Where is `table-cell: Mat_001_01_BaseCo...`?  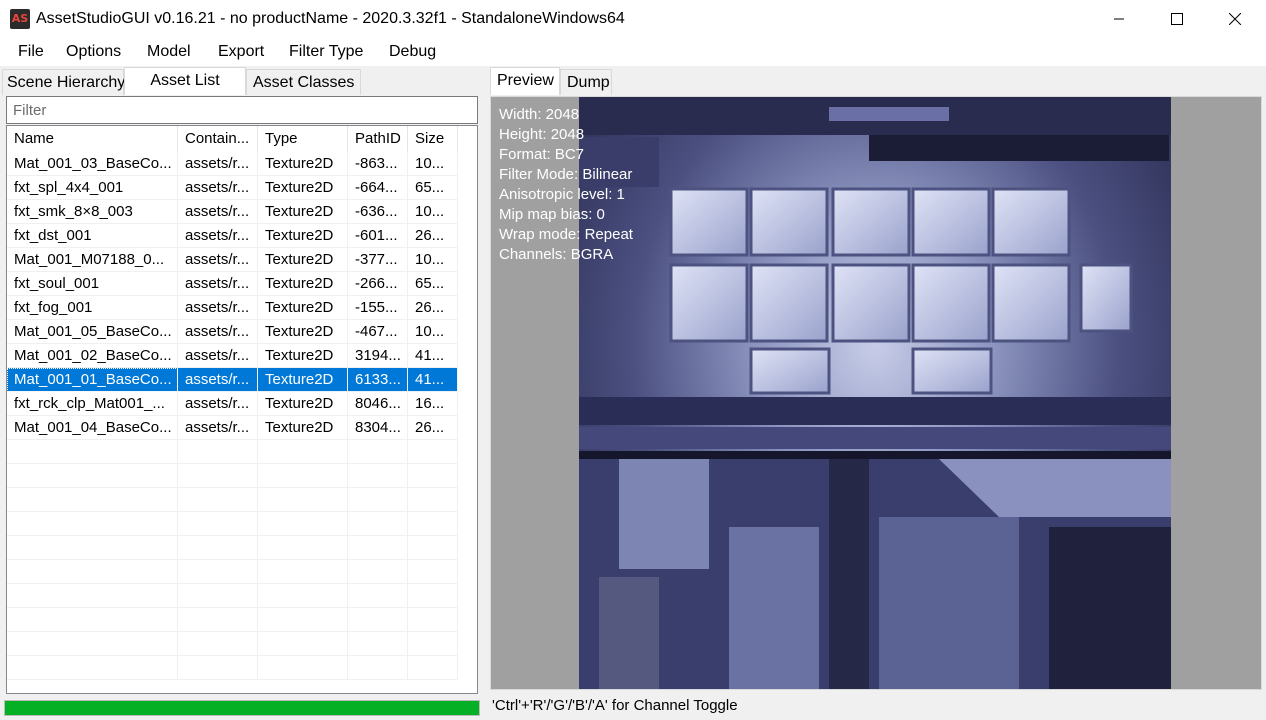
table-cell: Mat_001_01_BaseCo... is located at coordinates (92, 380).